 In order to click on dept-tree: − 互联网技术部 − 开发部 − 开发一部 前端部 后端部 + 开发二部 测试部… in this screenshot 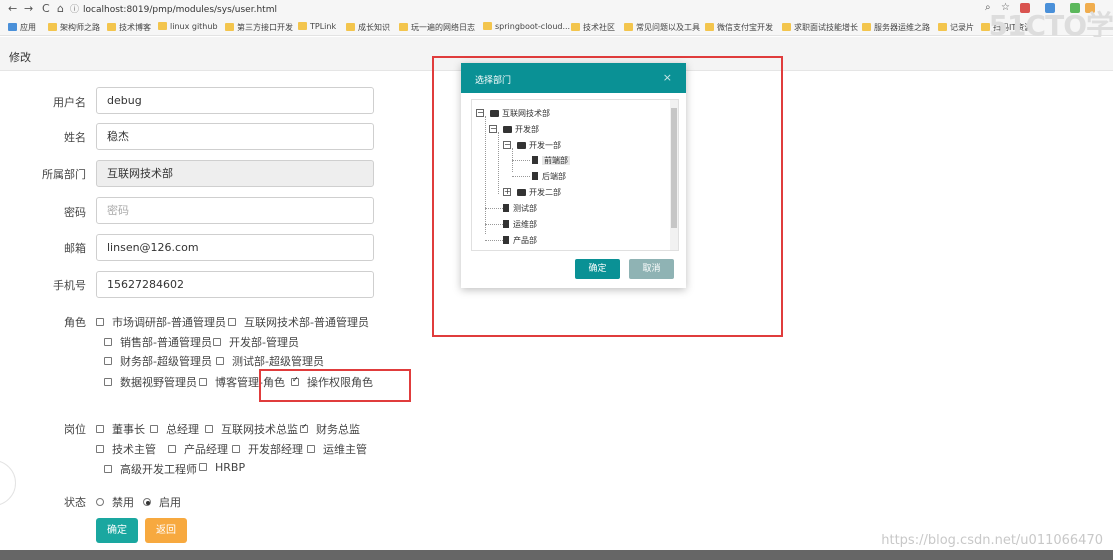, I will do `click(575, 175)`.